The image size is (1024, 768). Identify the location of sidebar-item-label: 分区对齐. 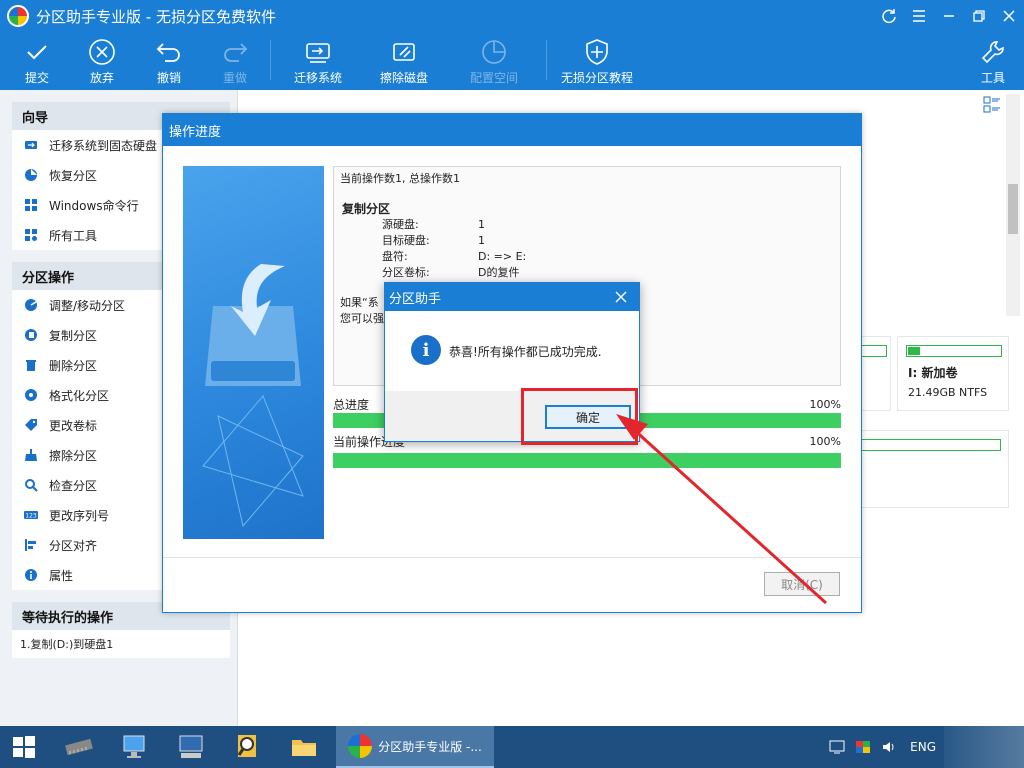
(73, 545).